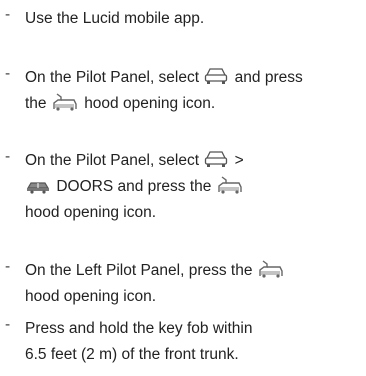 This screenshot has width=366, height=376. What do you see at coordinates (139, 328) in the screenshot?
I see `item-text: Press and hold the key fob within` at bounding box center [139, 328].